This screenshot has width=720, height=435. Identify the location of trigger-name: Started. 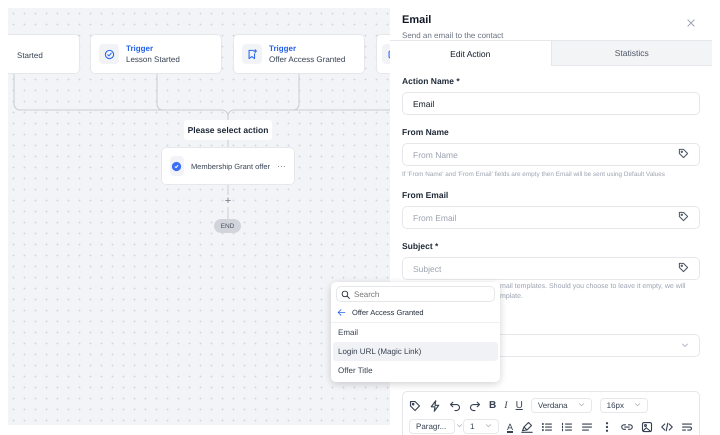
(30, 55).